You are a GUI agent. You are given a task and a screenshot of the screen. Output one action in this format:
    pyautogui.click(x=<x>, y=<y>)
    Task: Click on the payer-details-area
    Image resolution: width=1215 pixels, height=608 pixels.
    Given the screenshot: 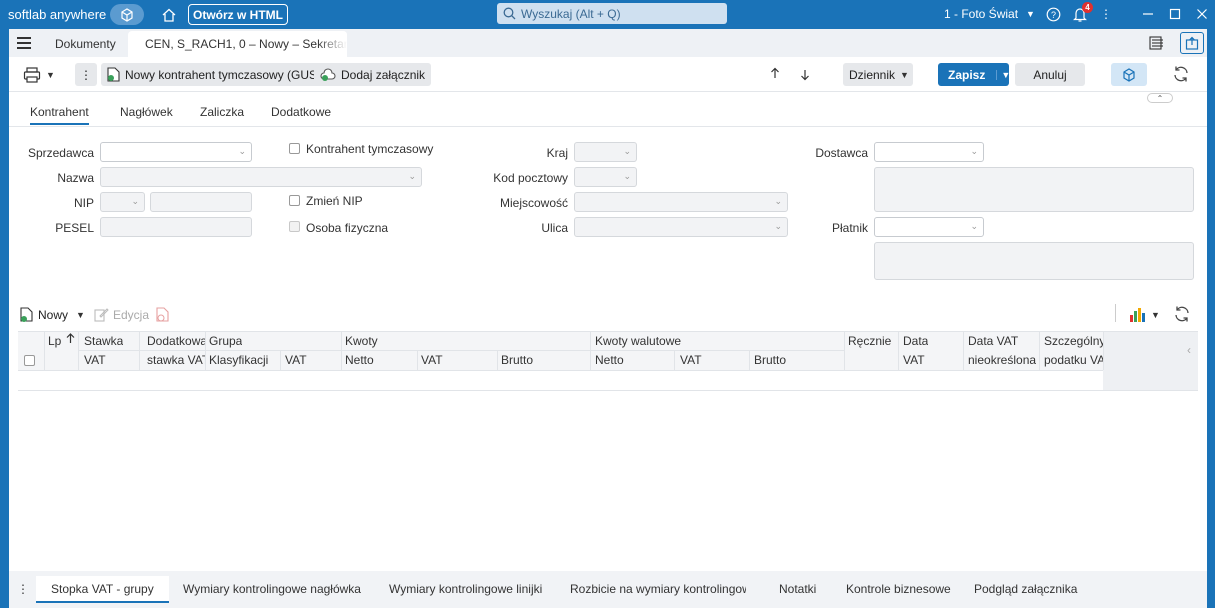 What is the action you would take?
    pyautogui.click(x=1034, y=261)
    